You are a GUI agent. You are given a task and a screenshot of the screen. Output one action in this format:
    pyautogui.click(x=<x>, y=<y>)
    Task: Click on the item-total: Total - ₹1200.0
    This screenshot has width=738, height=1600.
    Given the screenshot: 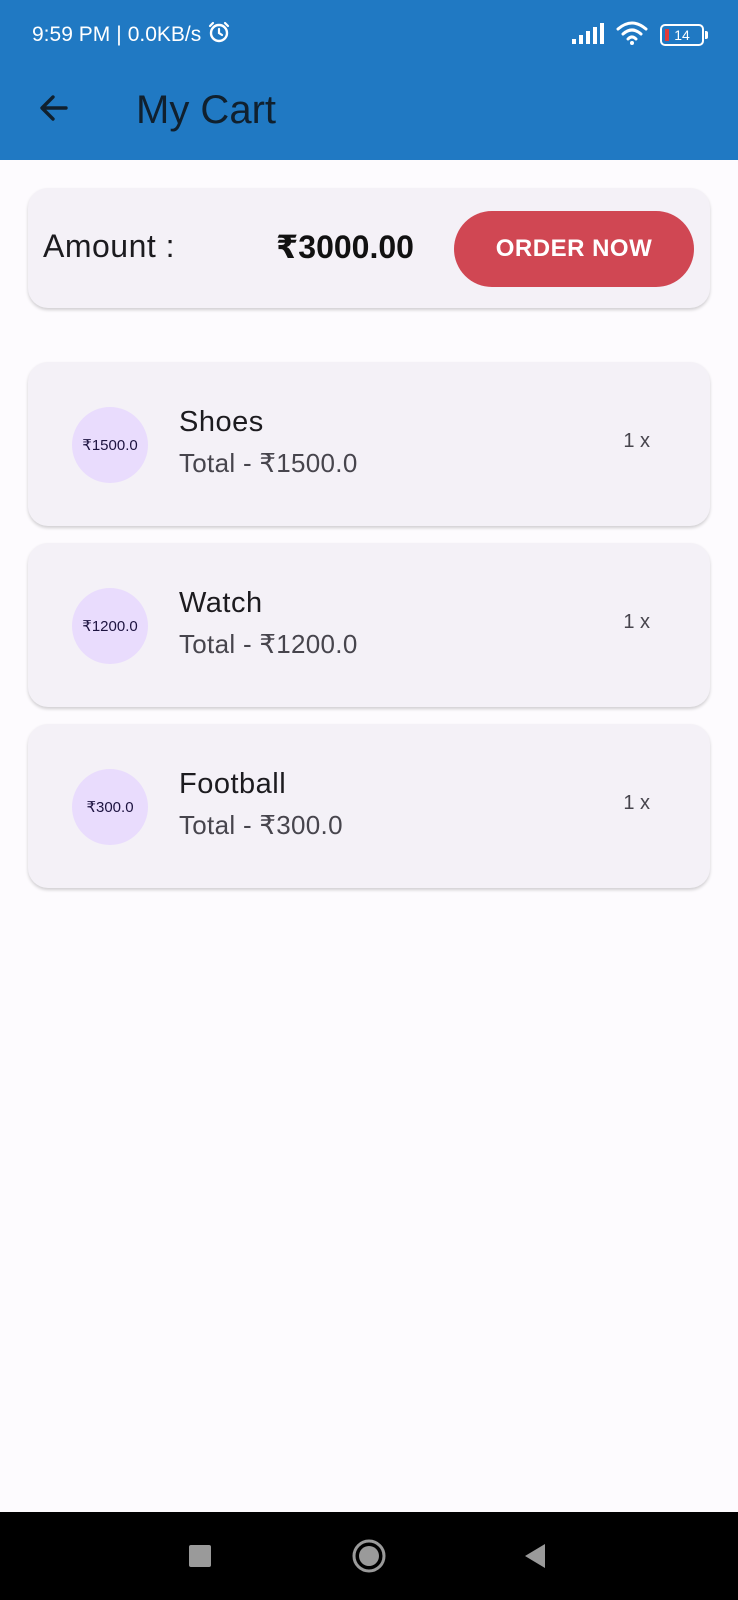 What is the action you would take?
    pyautogui.click(x=268, y=644)
    